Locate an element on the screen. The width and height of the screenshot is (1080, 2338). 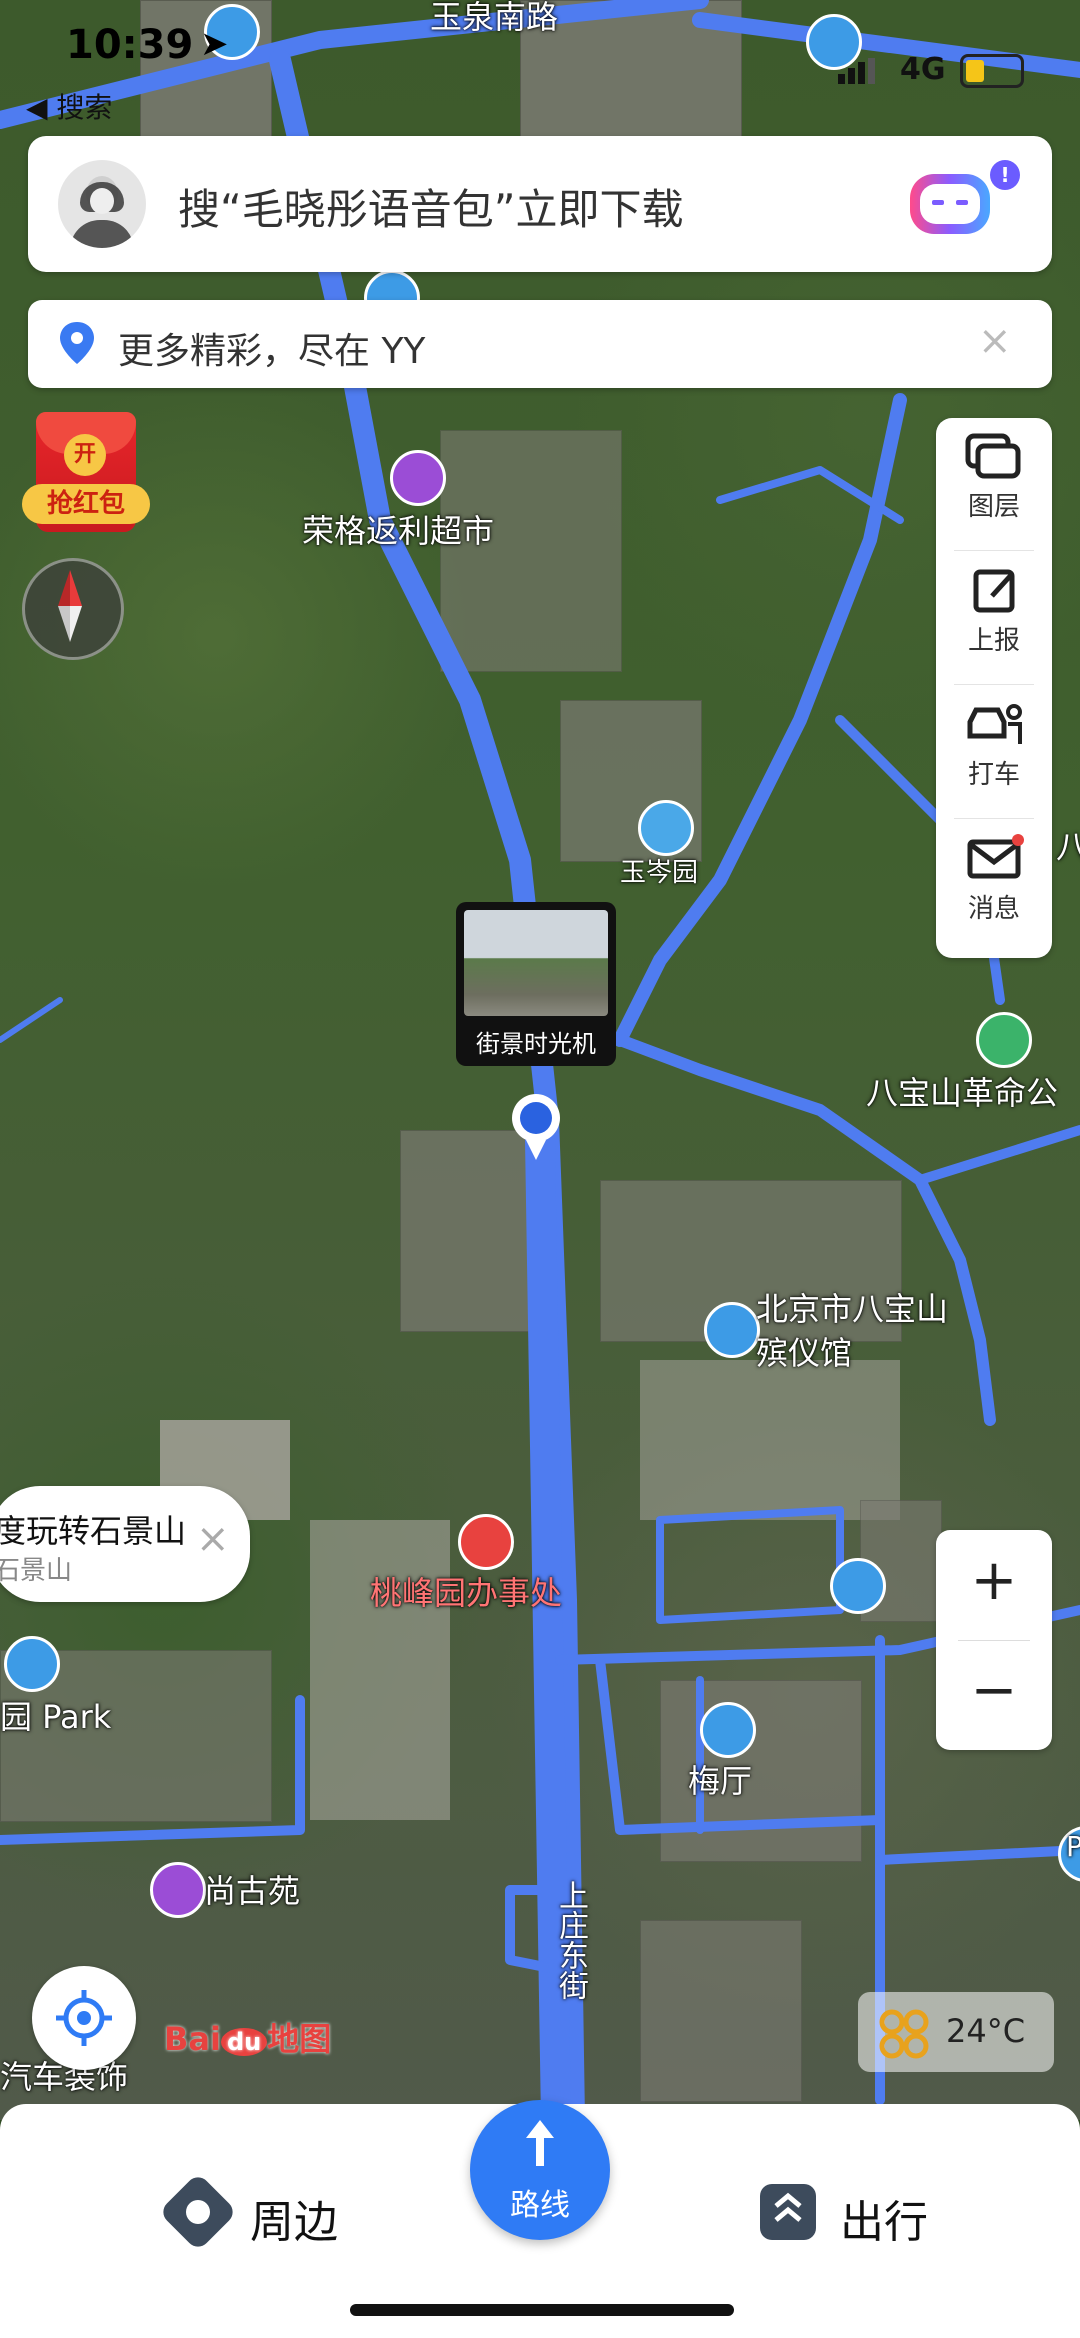
mail-icon is located at coordinates (995, 856).